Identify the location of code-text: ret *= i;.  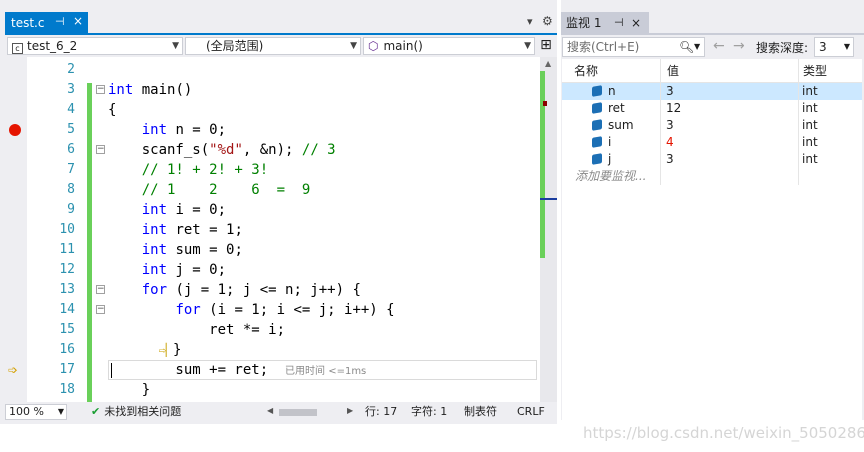
(197, 330).